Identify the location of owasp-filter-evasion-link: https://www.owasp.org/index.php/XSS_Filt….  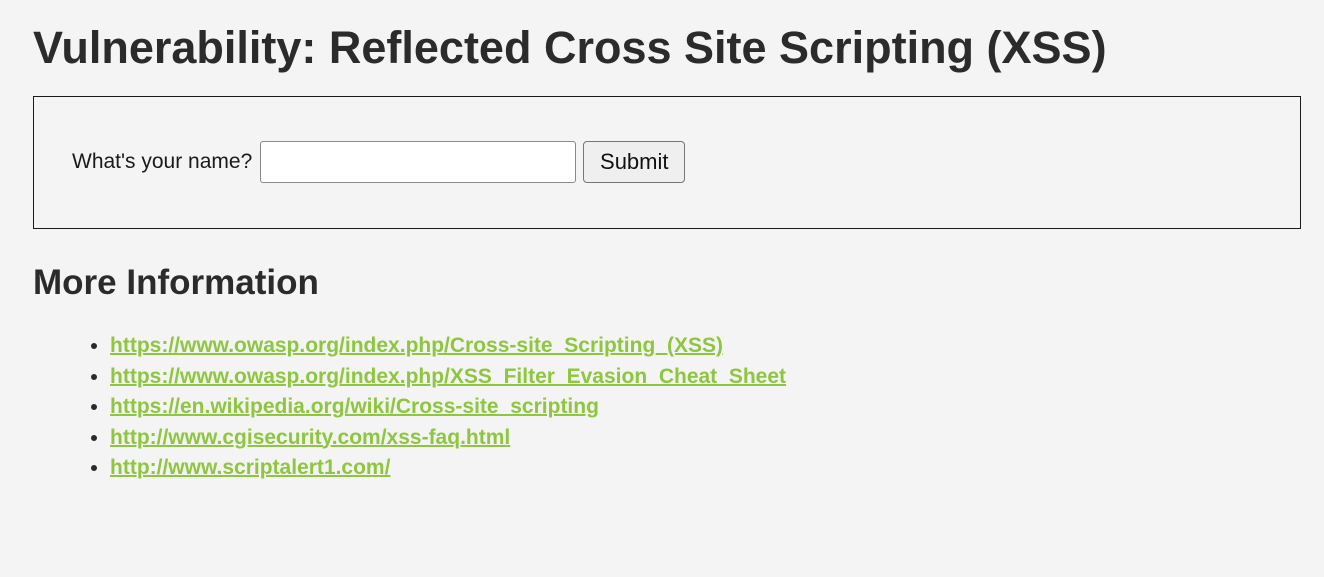
(448, 376).